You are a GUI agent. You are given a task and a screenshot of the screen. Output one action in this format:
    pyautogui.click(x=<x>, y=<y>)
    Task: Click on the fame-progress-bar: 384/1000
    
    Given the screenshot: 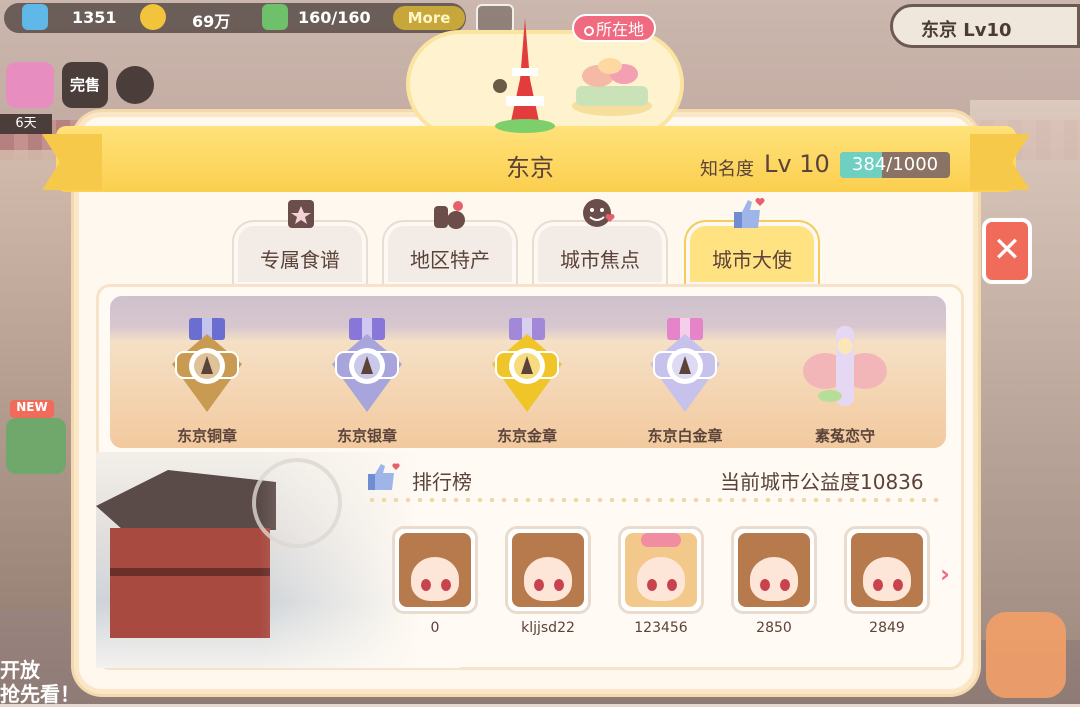 What is the action you would take?
    pyautogui.click(x=895, y=165)
    